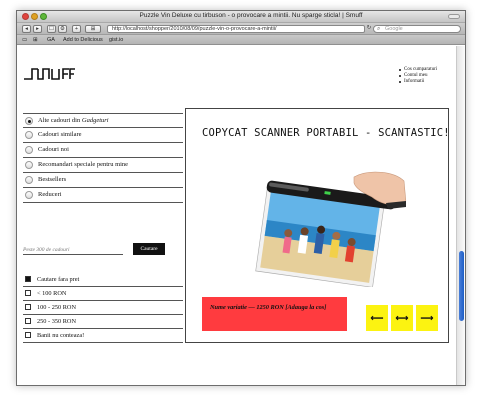 This screenshot has height=402, width=480. Describe the element at coordinates (149, 249) in the screenshot. I see `search-button: Cautare` at that location.